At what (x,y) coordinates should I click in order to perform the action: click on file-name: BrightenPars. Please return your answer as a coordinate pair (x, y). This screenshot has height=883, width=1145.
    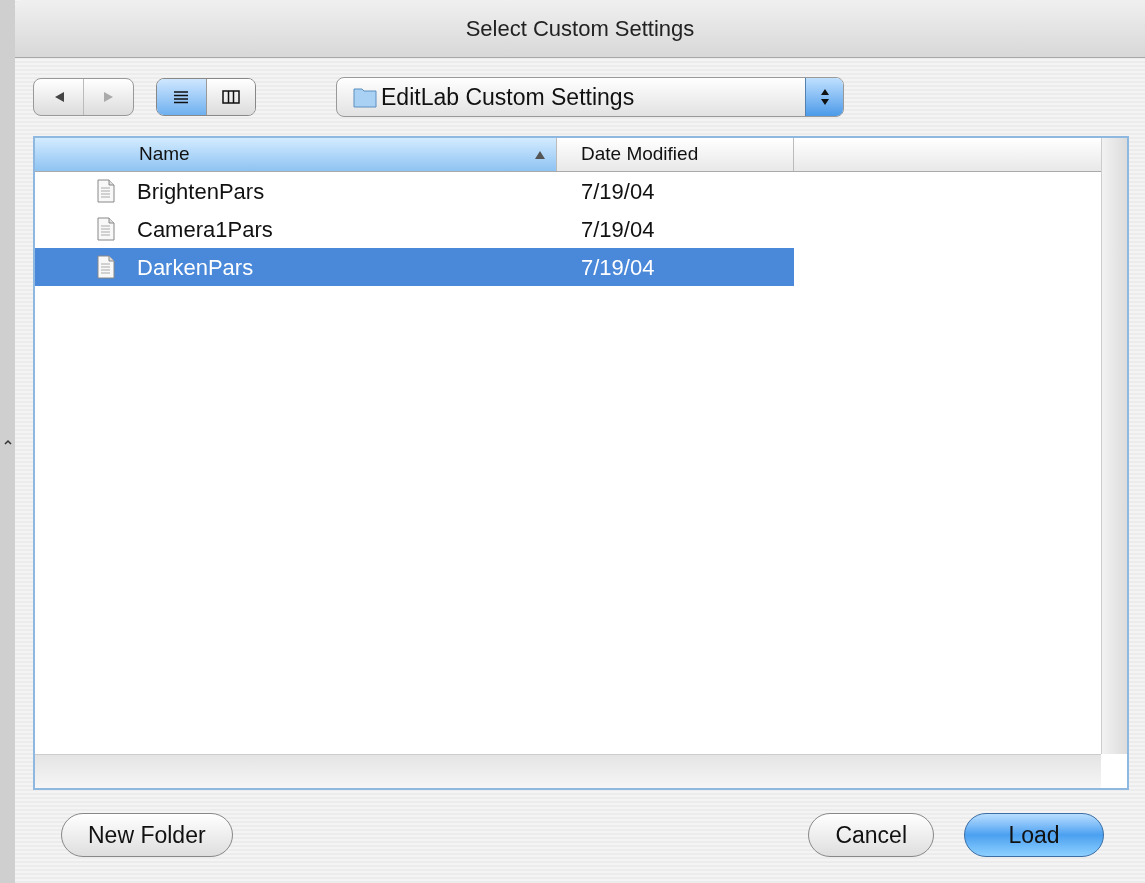
    Looking at the image, I should click on (201, 191).